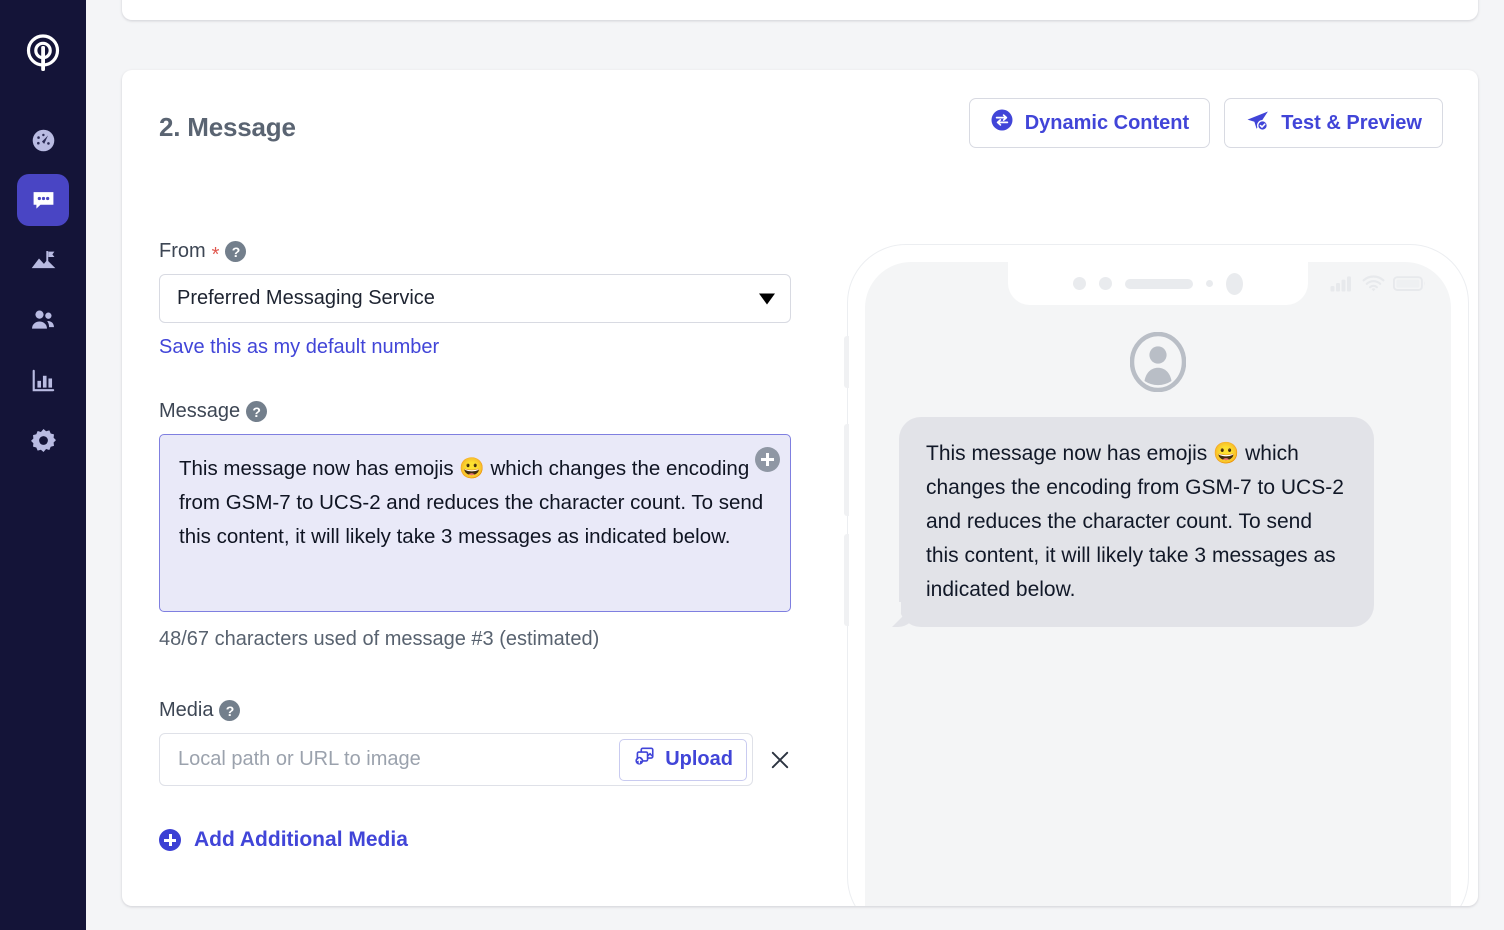  What do you see at coordinates (182, 251) in the screenshot?
I see `from-label: From` at bounding box center [182, 251].